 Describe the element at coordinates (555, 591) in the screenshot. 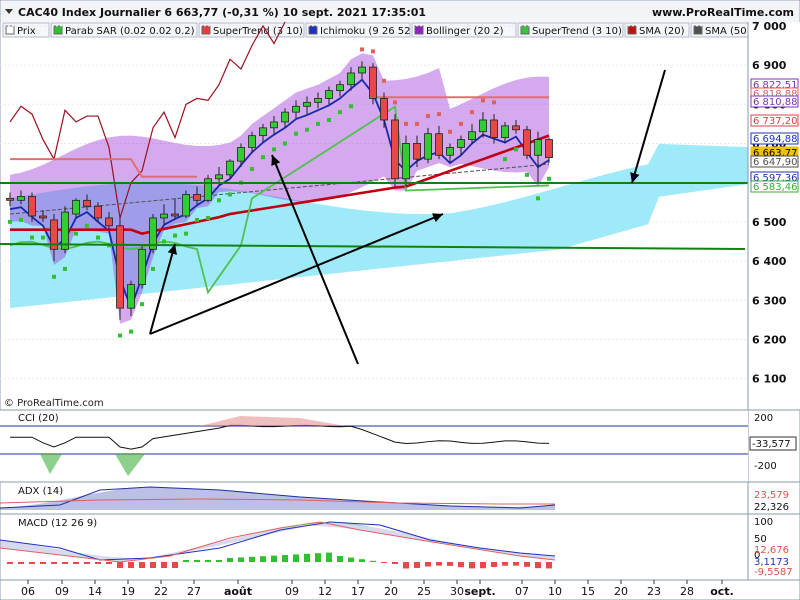

I see `x-tick-label: 10` at that location.